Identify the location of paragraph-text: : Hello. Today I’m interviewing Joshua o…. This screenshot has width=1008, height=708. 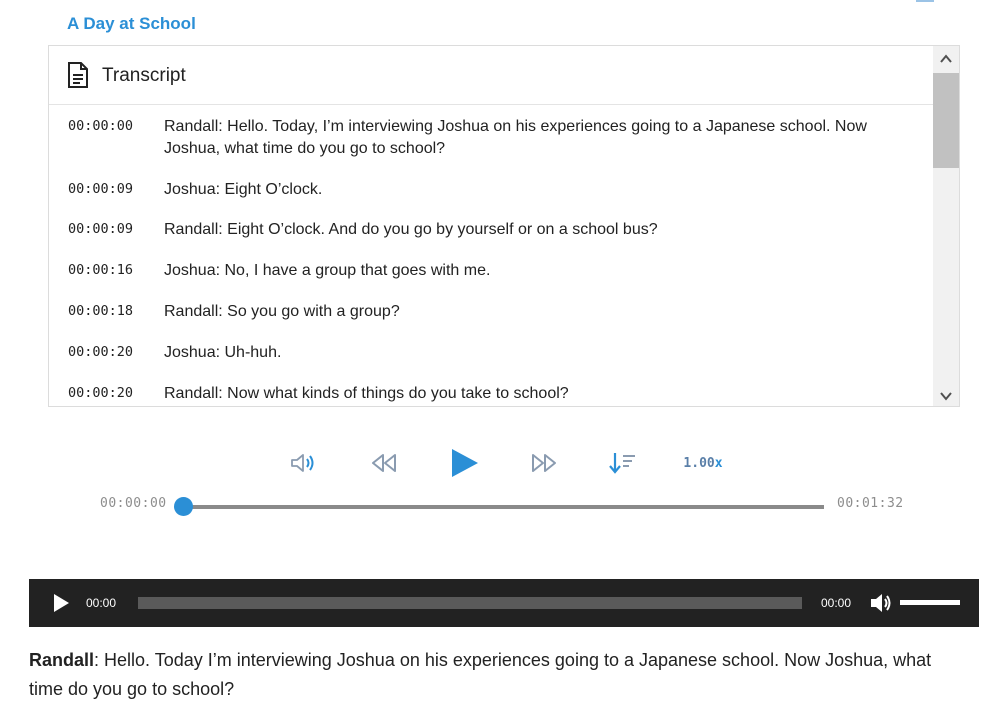
(480, 674).